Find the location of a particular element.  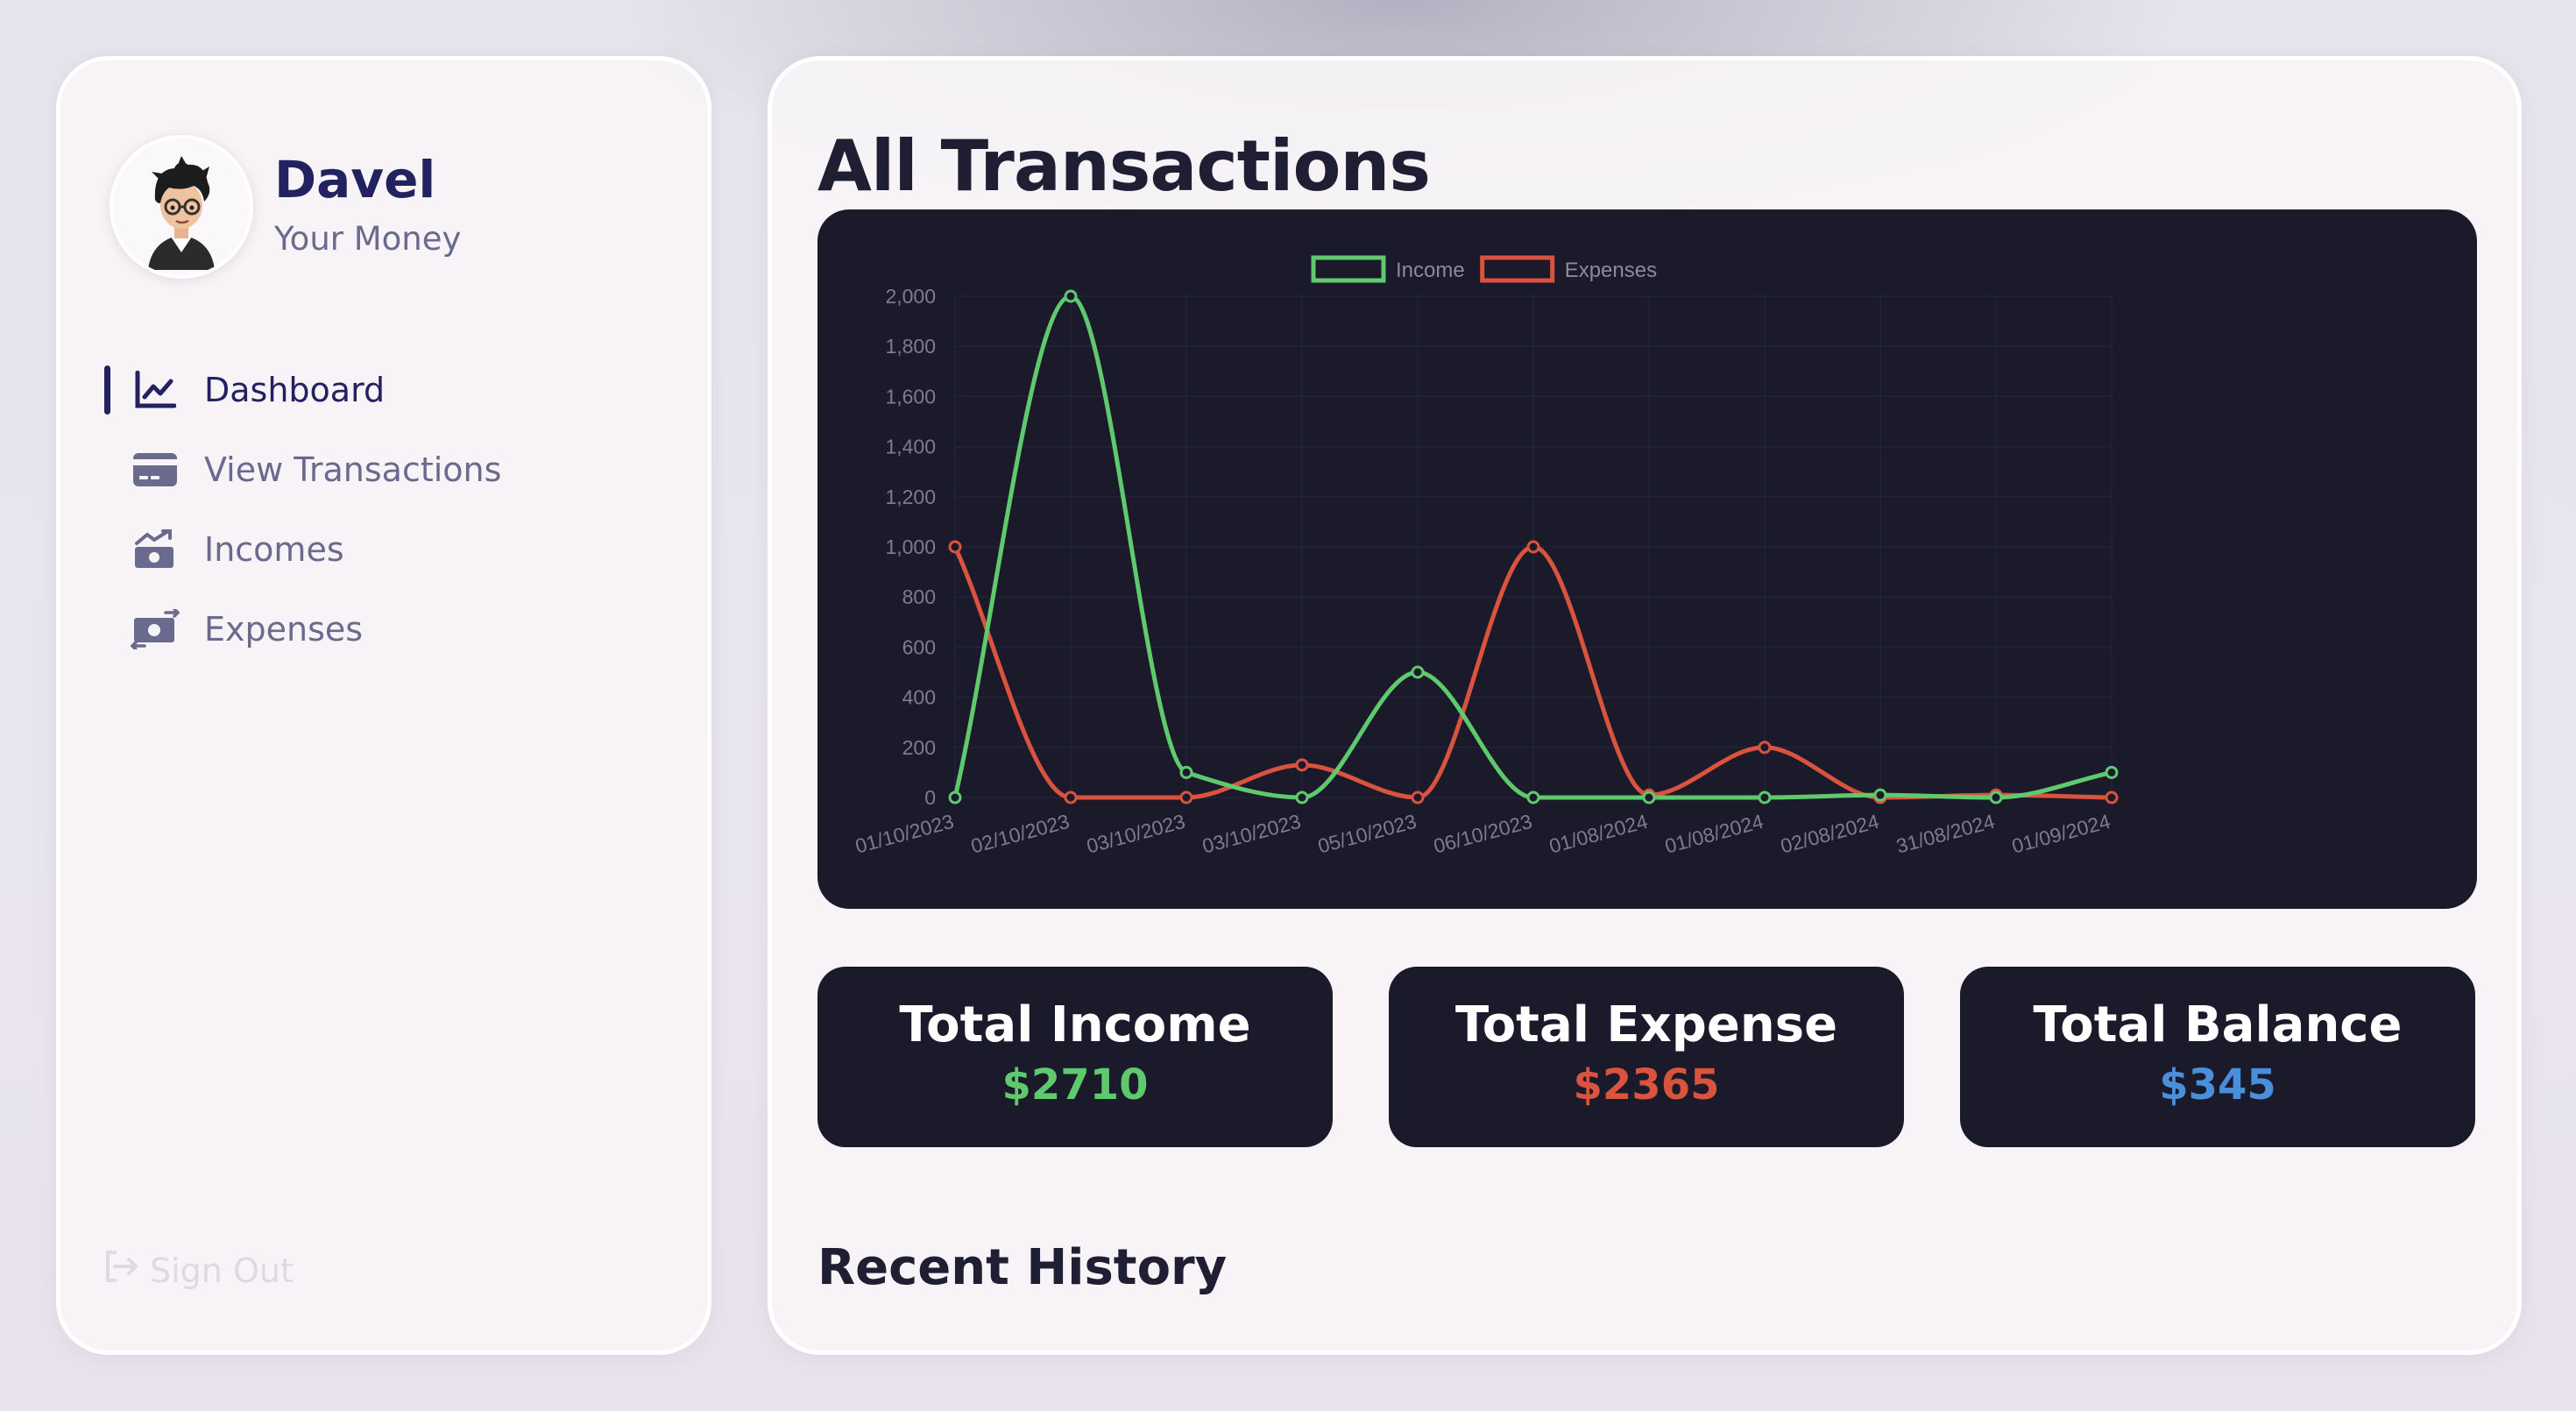

y-tick-label: 0 is located at coordinates (930, 797).